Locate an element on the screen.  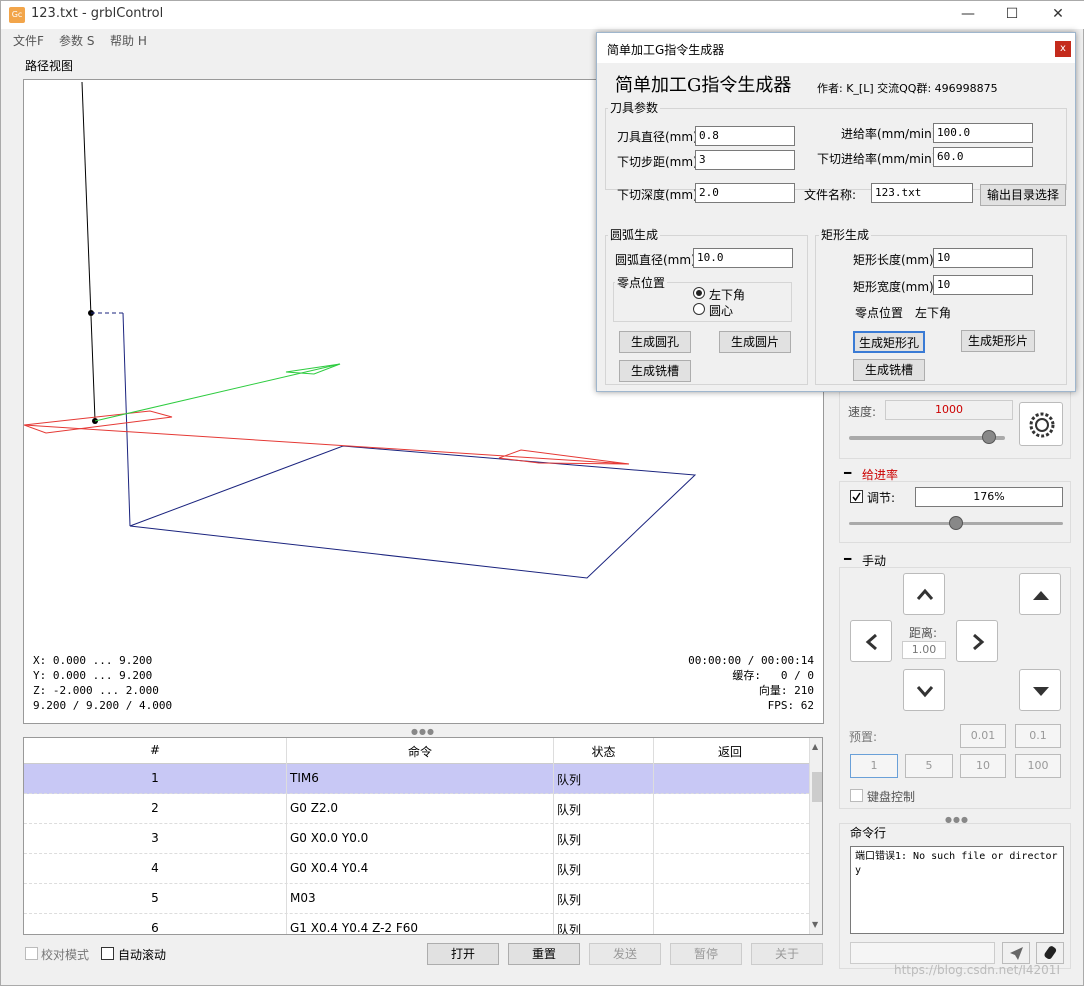
dialog-title-bar: 简单加工G指令生成器 x is located at coordinates (836, 48).